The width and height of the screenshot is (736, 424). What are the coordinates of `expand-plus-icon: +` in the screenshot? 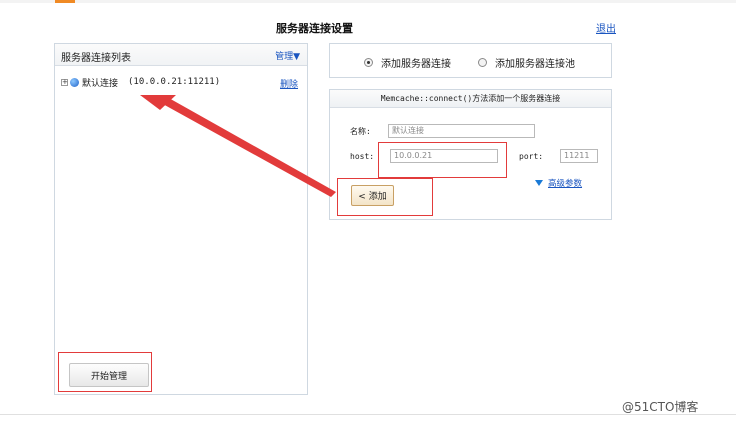 It's located at (64, 82).